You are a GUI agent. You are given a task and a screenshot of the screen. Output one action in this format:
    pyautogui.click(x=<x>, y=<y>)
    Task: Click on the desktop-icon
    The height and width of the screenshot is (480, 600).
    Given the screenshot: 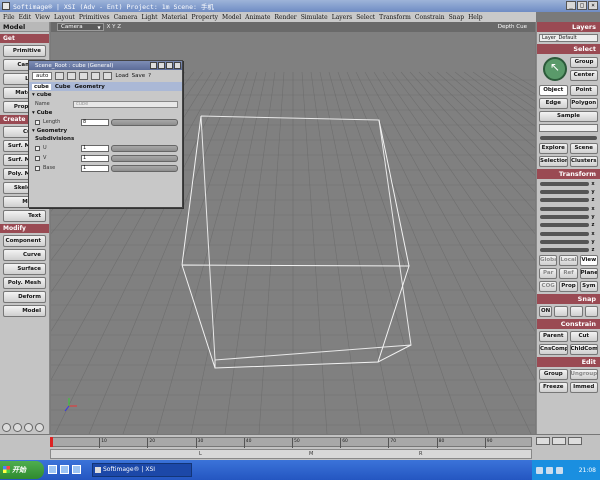 What is the action you would take?
    pyautogui.click(x=64, y=469)
    